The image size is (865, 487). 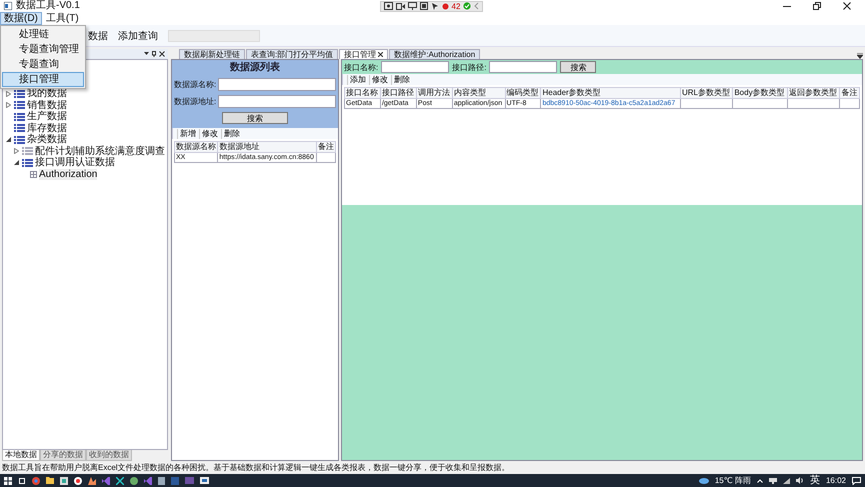 What do you see at coordinates (815, 480) in the screenshot?
I see `input-method-text: 英` at bounding box center [815, 480].